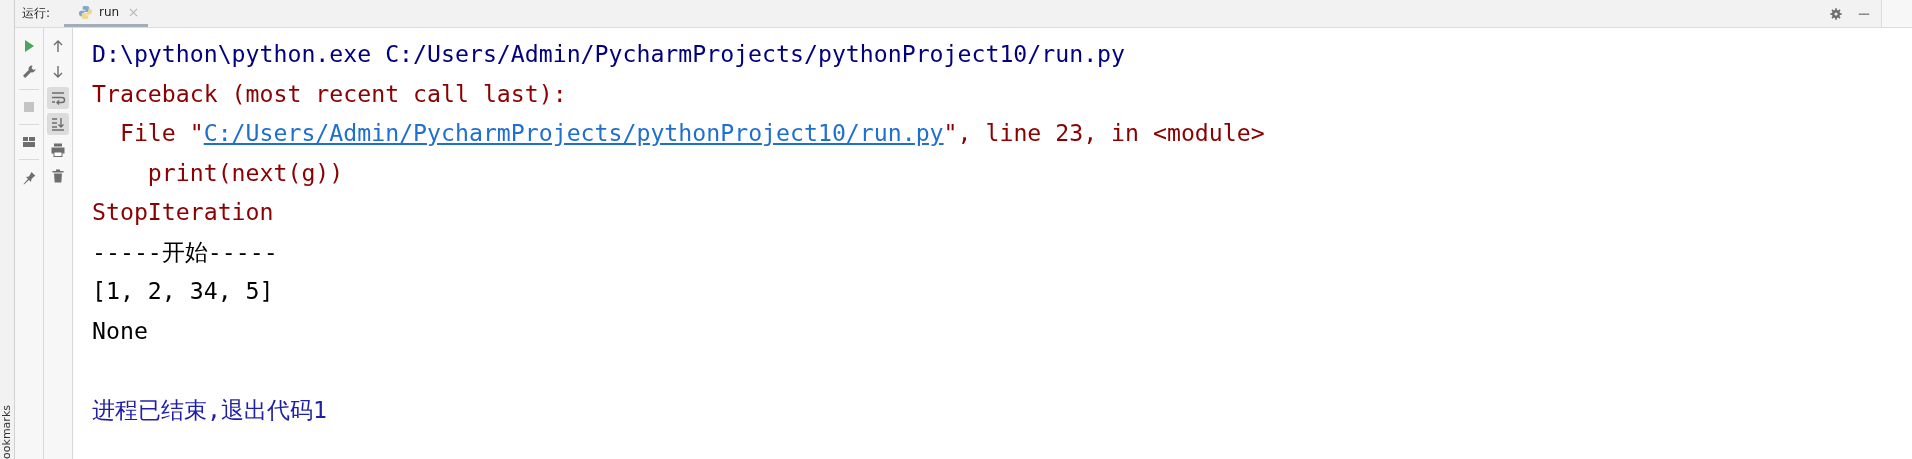 This screenshot has height=459, width=1912. I want to click on run-label: 运行:, so click(36, 13).